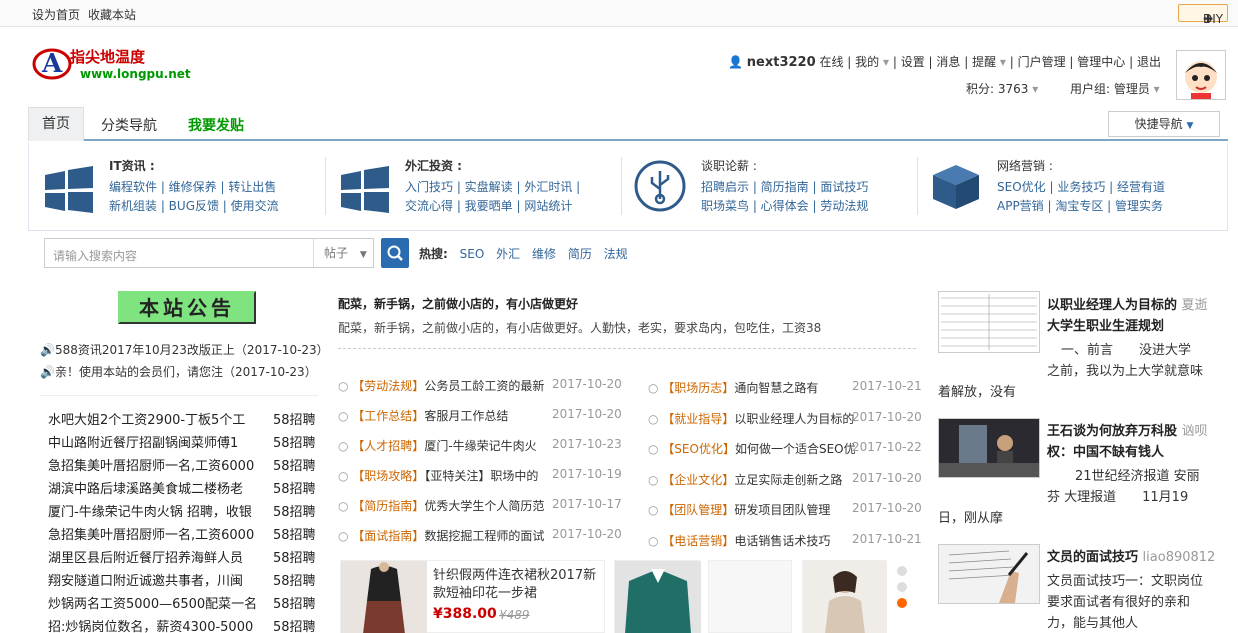 The image size is (1238, 633). I want to click on list-item: 翔安隧道口附近诚邀共事者，川闽 58招聘, so click(188, 581).